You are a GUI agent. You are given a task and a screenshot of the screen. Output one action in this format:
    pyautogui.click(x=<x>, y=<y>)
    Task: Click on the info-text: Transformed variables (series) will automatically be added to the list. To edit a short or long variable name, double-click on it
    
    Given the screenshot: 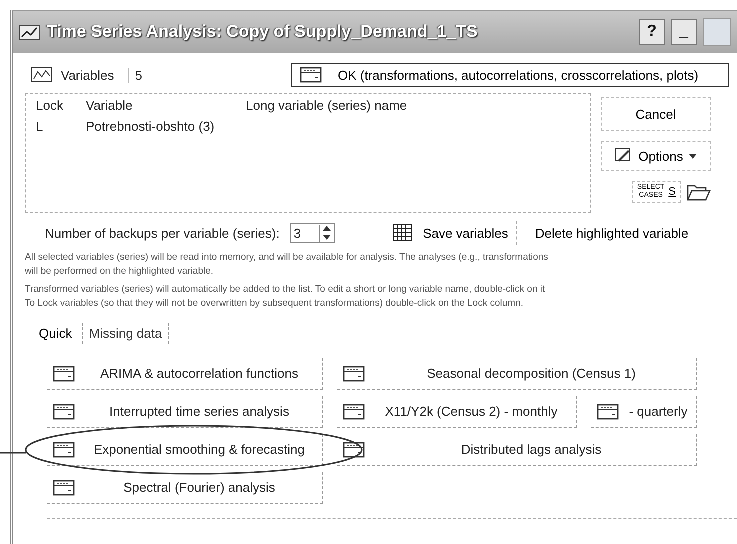 What is the action you would take?
    pyautogui.click(x=285, y=290)
    